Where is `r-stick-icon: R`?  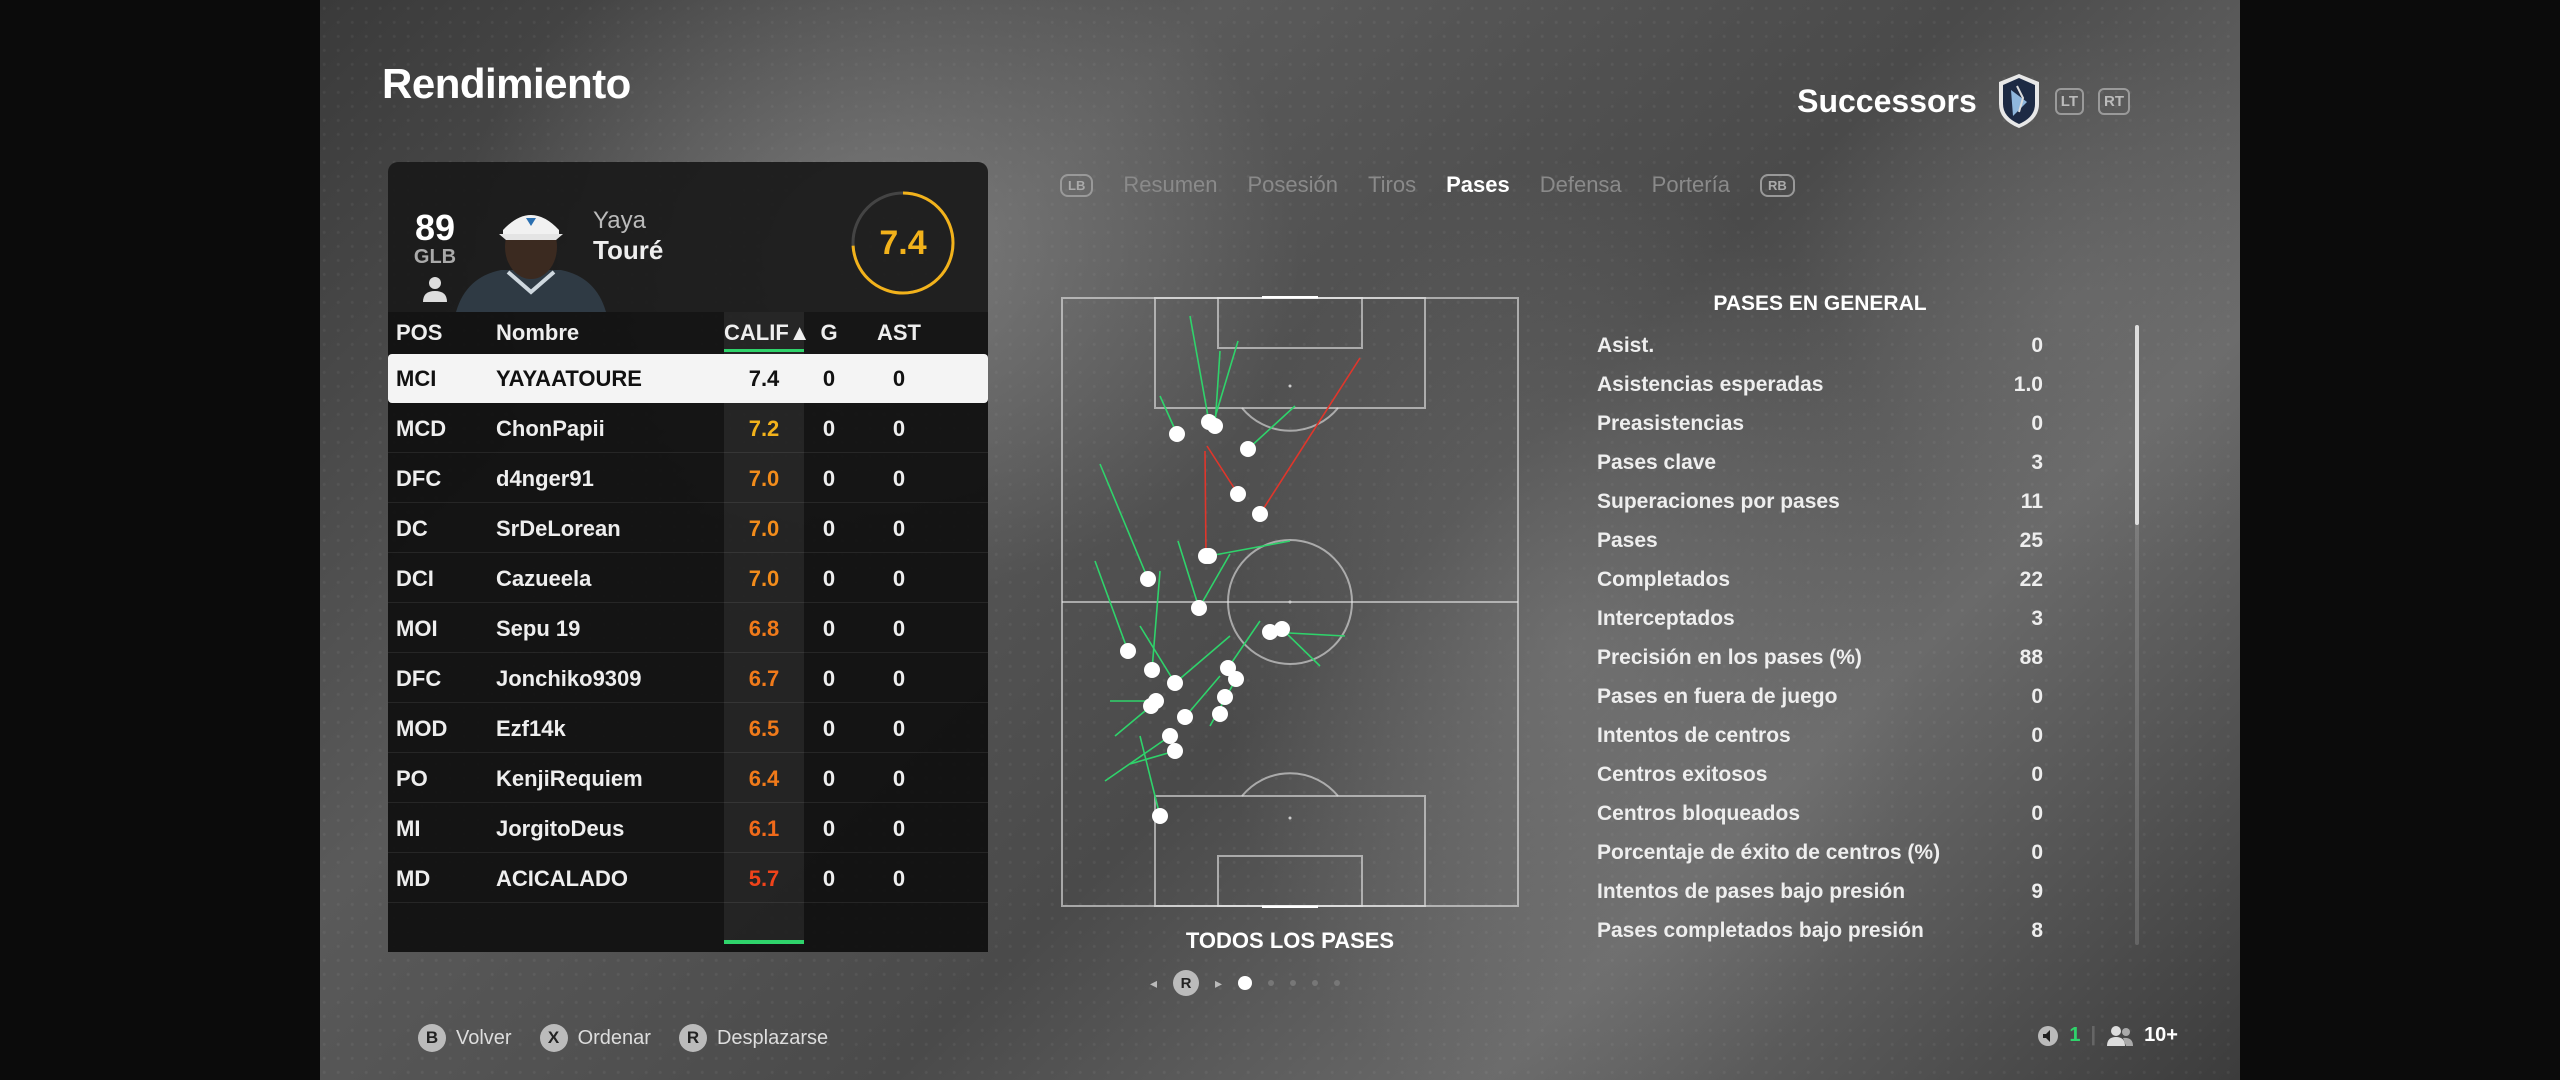 r-stick-icon: R is located at coordinates (692, 1038).